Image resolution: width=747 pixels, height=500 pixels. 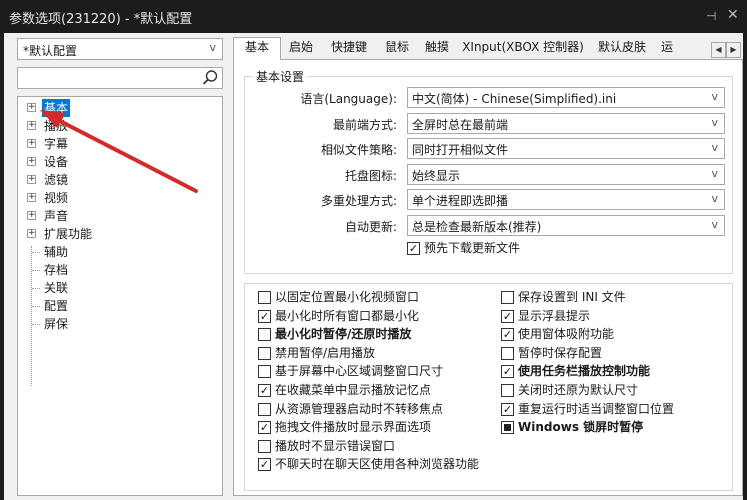 I want to click on tab-6: 默认皮肤, so click(x=622, y=48).